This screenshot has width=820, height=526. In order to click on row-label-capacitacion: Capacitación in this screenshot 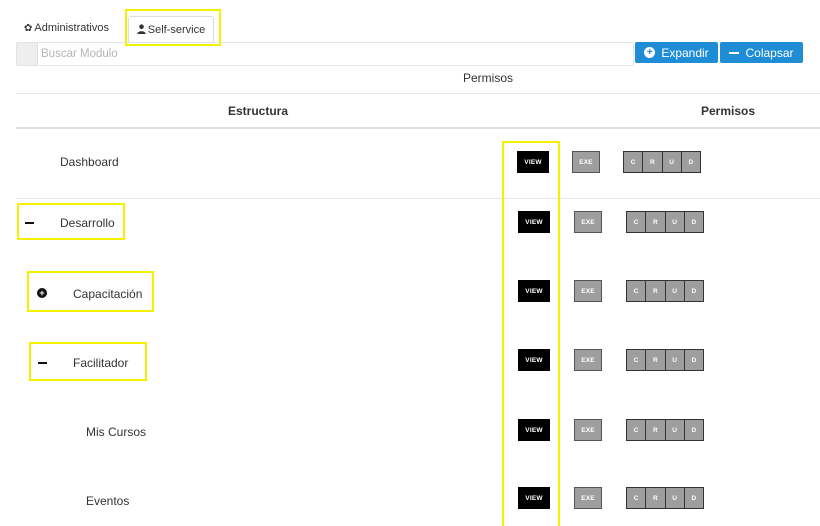, I will do `click(108, 294)`.